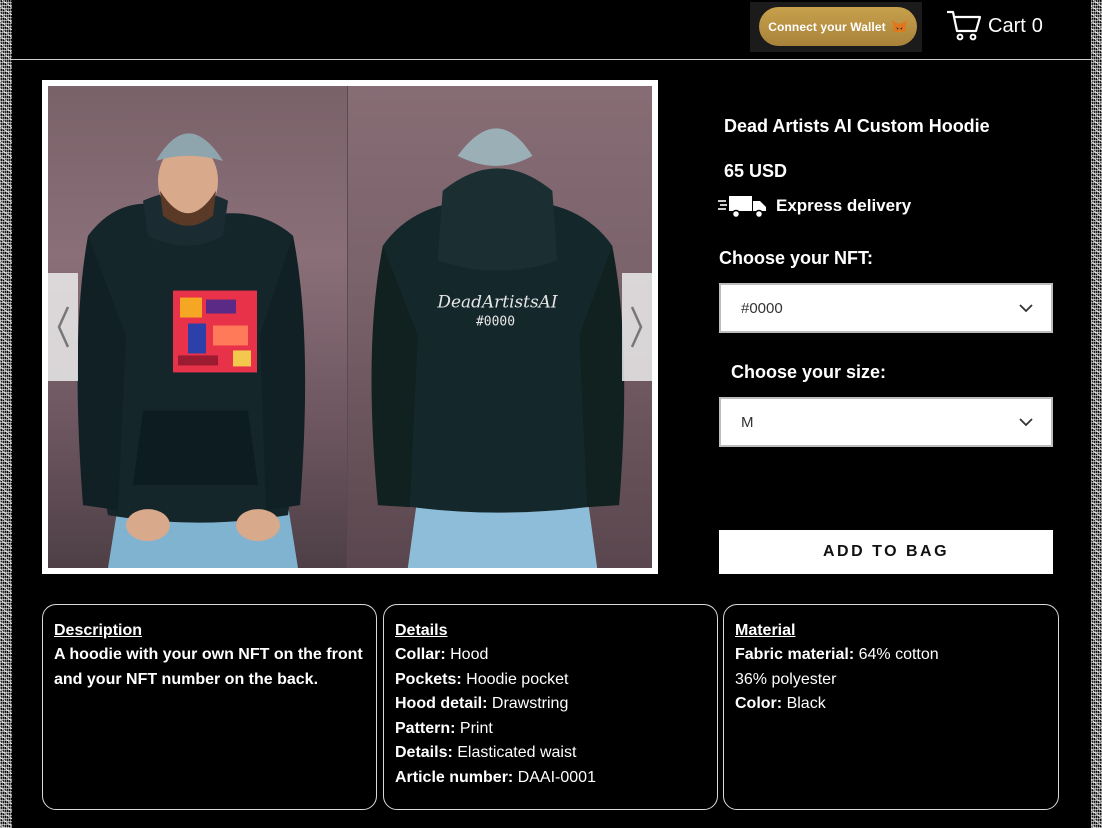 This screenshot has width=1102, height=828. I want to click on chevron-left-icon, so click(63, 327).